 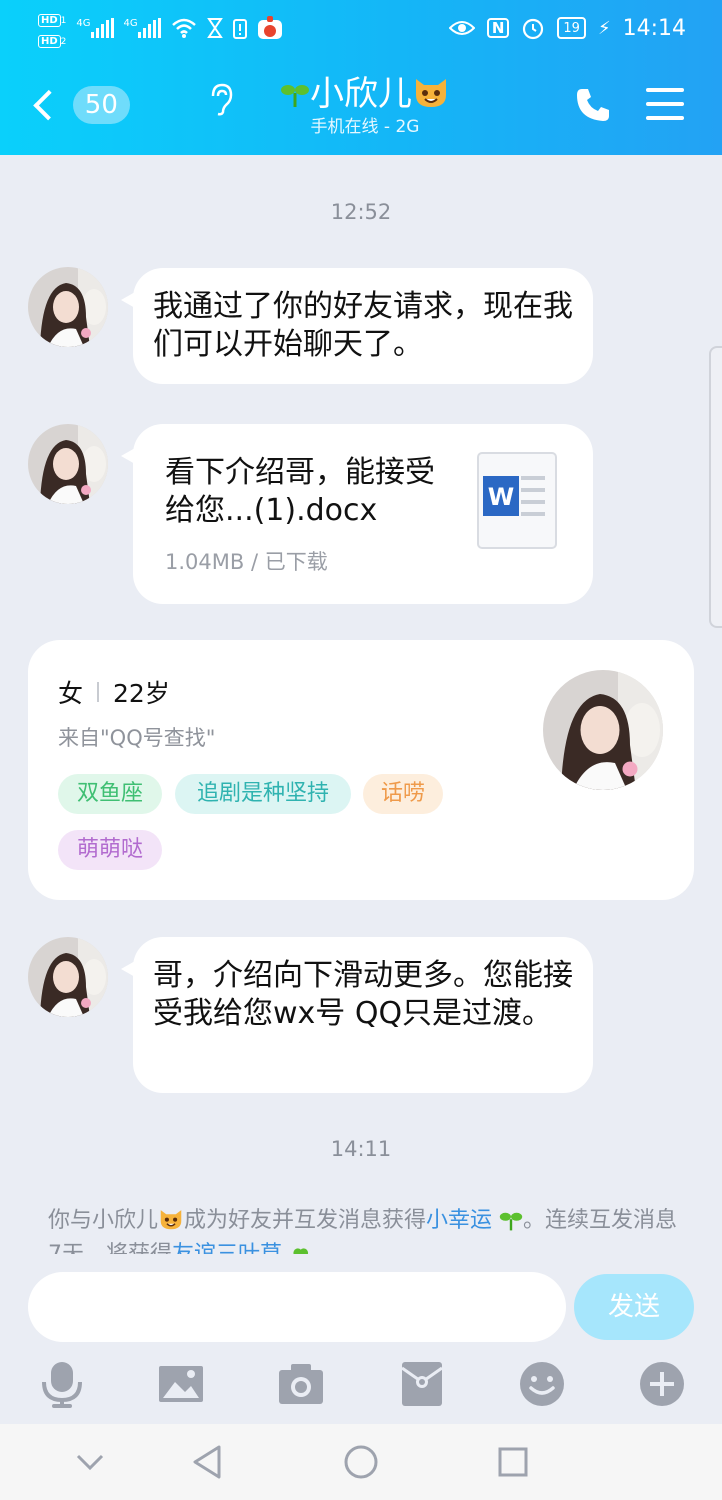 What do you see at coordinates (83, 23) in the screenshot?
I see `net1-label: 4G` at bounding box center [83, 23].